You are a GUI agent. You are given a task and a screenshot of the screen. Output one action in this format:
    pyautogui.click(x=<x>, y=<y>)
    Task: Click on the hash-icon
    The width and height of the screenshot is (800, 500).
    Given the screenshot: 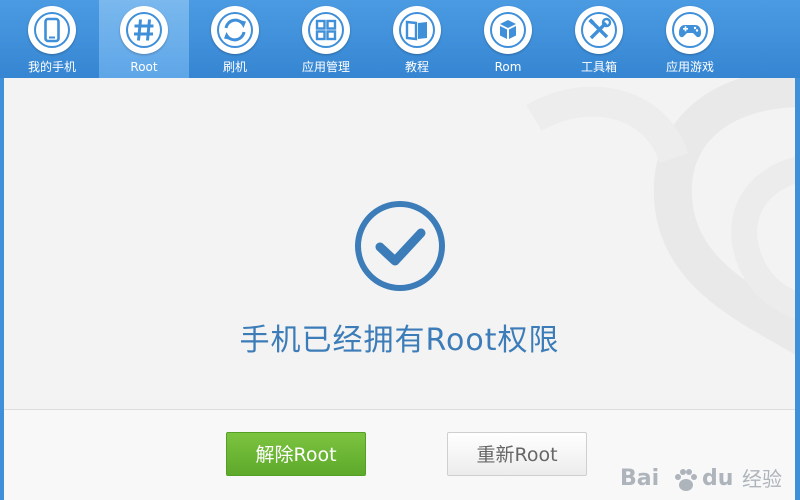 What is the action you would take?
    pyautogui.click(x=144, y=30)
    